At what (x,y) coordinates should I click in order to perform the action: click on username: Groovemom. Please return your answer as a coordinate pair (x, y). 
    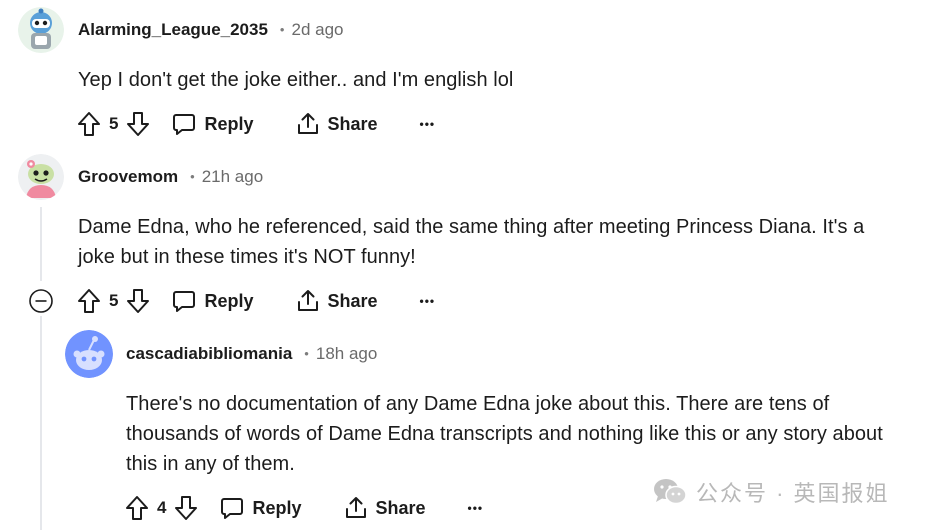
    Looking at the image, I should click on (128, 177).